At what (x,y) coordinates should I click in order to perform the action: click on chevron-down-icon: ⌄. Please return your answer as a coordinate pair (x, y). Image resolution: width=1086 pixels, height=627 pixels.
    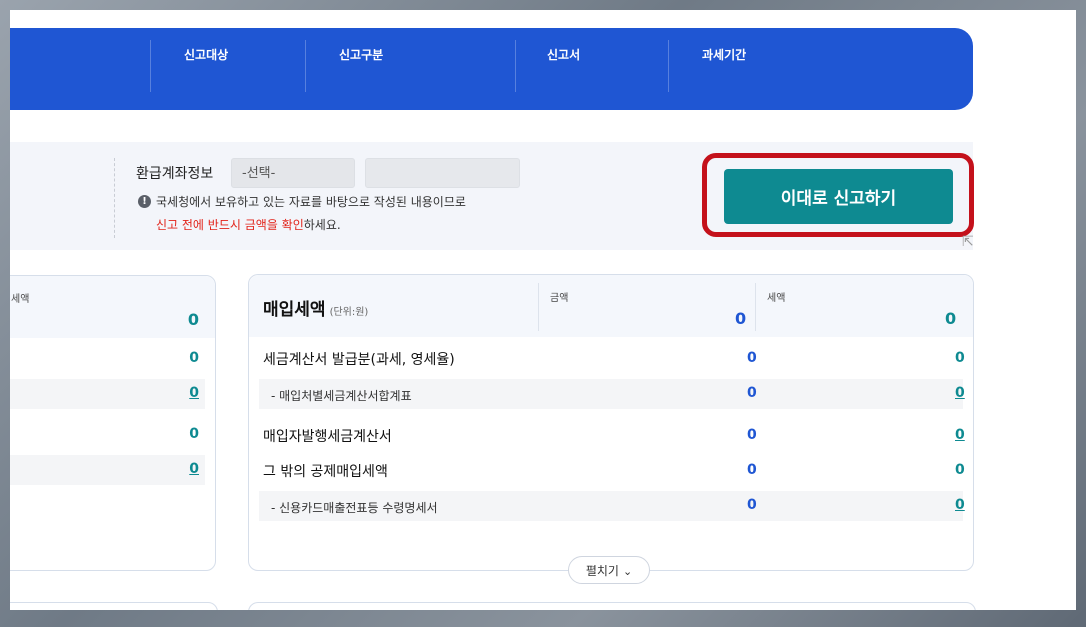
    Looking at the image, I should click on (627, 571).